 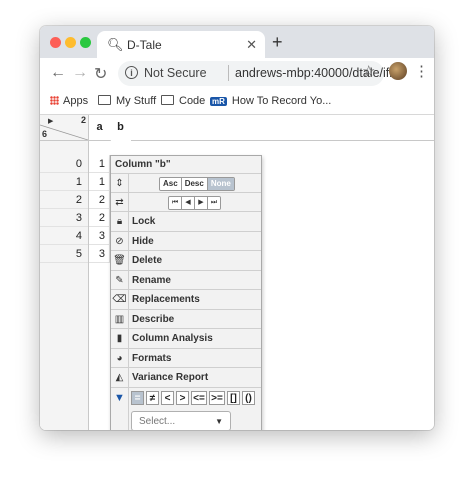 I want to click on sort-row: ⇕ Asc Desc None, so click(x=186, y=183).